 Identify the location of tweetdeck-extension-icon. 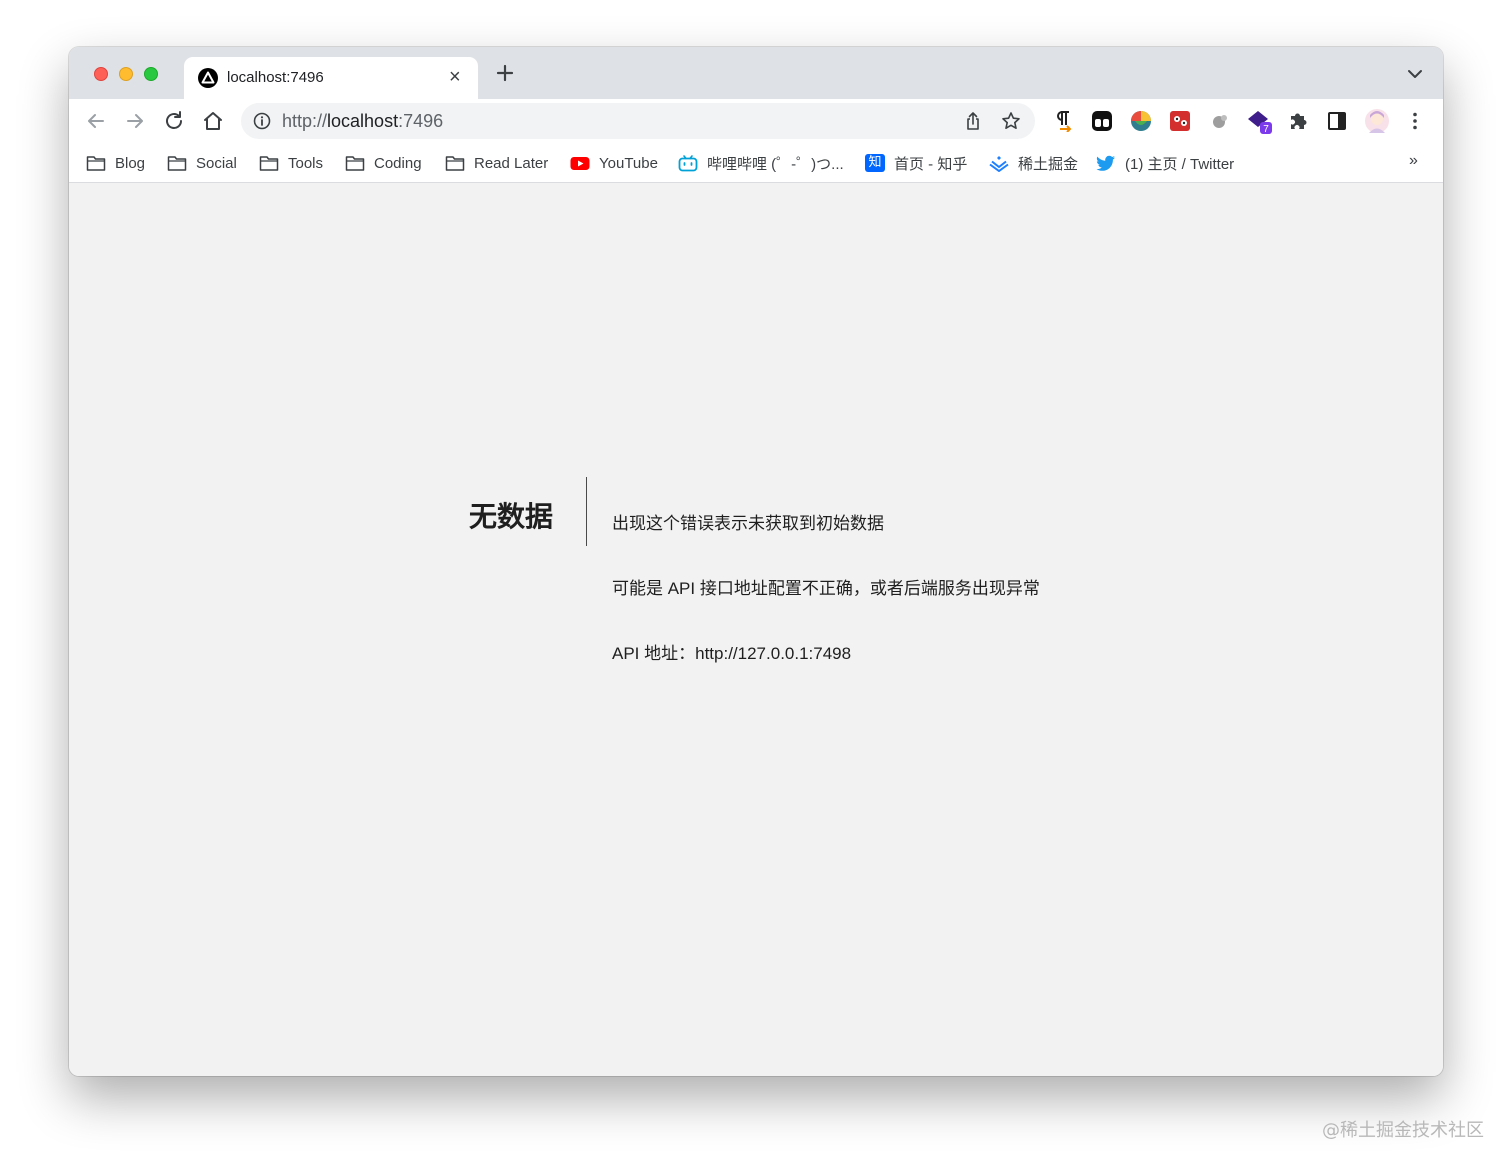
(1102, 121).